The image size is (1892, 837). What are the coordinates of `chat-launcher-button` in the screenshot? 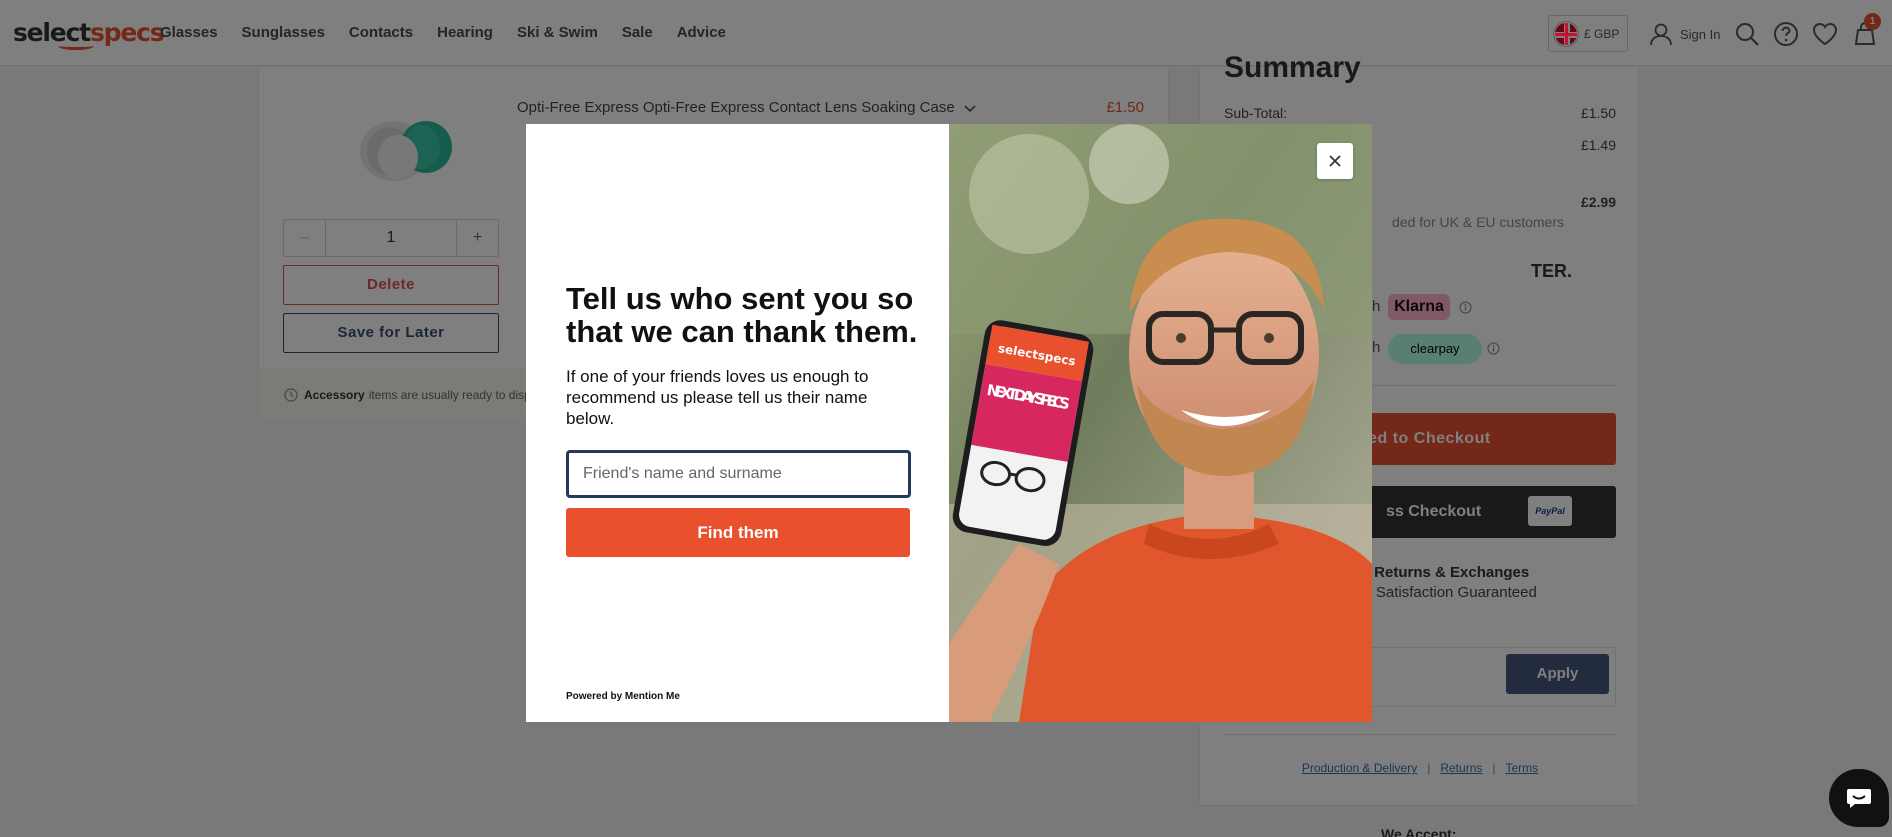 It's located at (1859, 798).